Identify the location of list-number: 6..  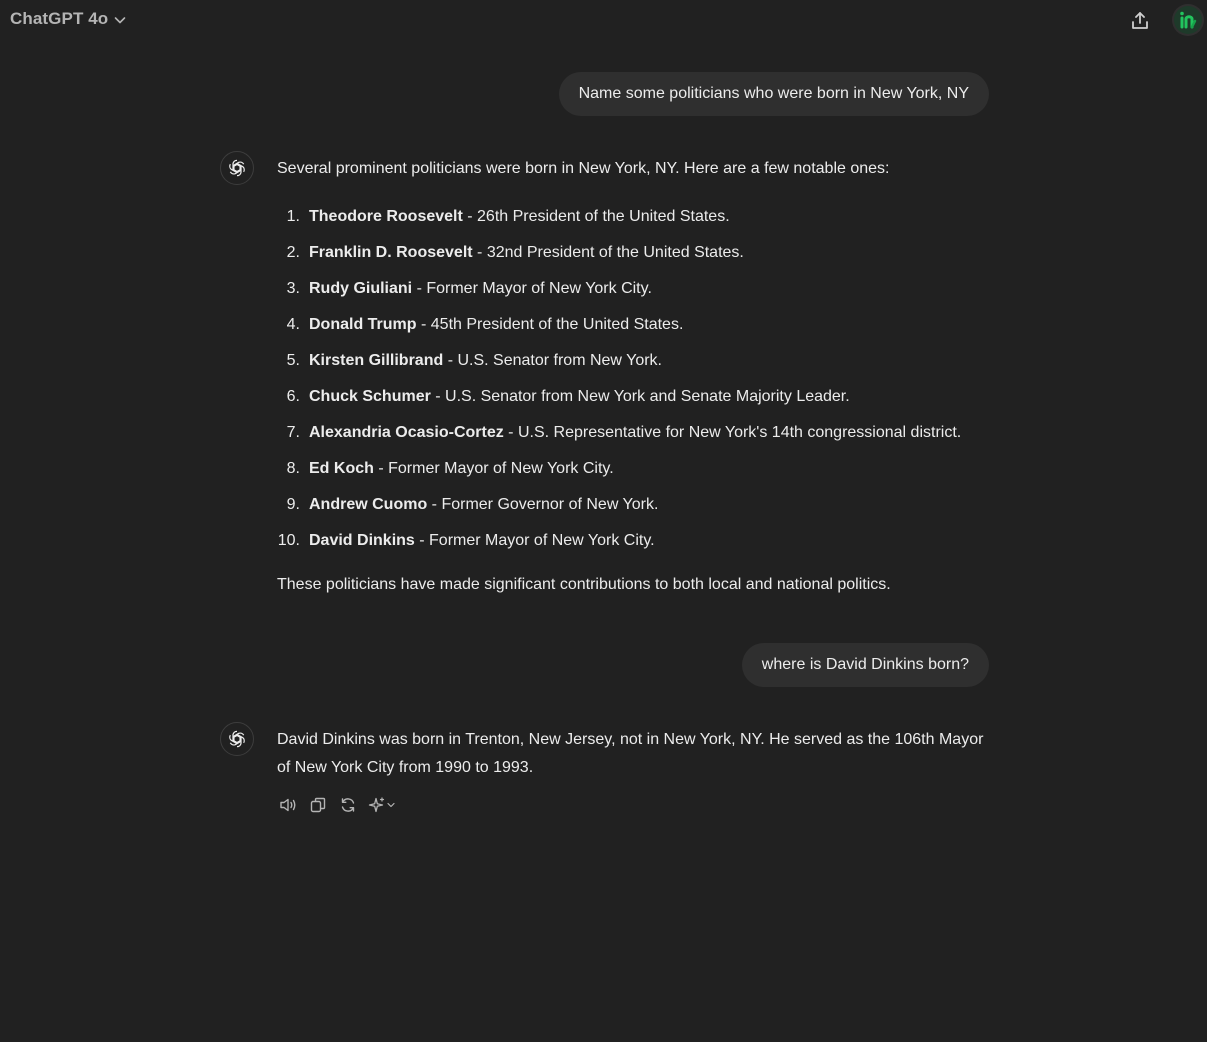
(293, 396).